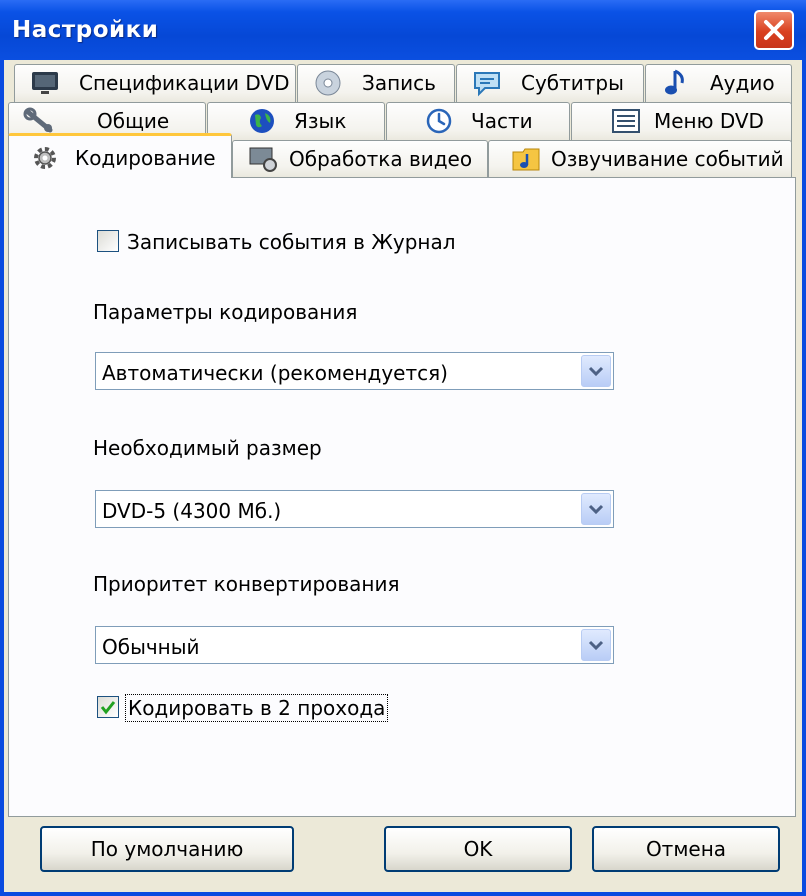 The width and height of the screenshot is (806, 896). Describe the element at coordinates (709, 121) in the screenshot. I see `tab-label: Меню DVD` at that location.